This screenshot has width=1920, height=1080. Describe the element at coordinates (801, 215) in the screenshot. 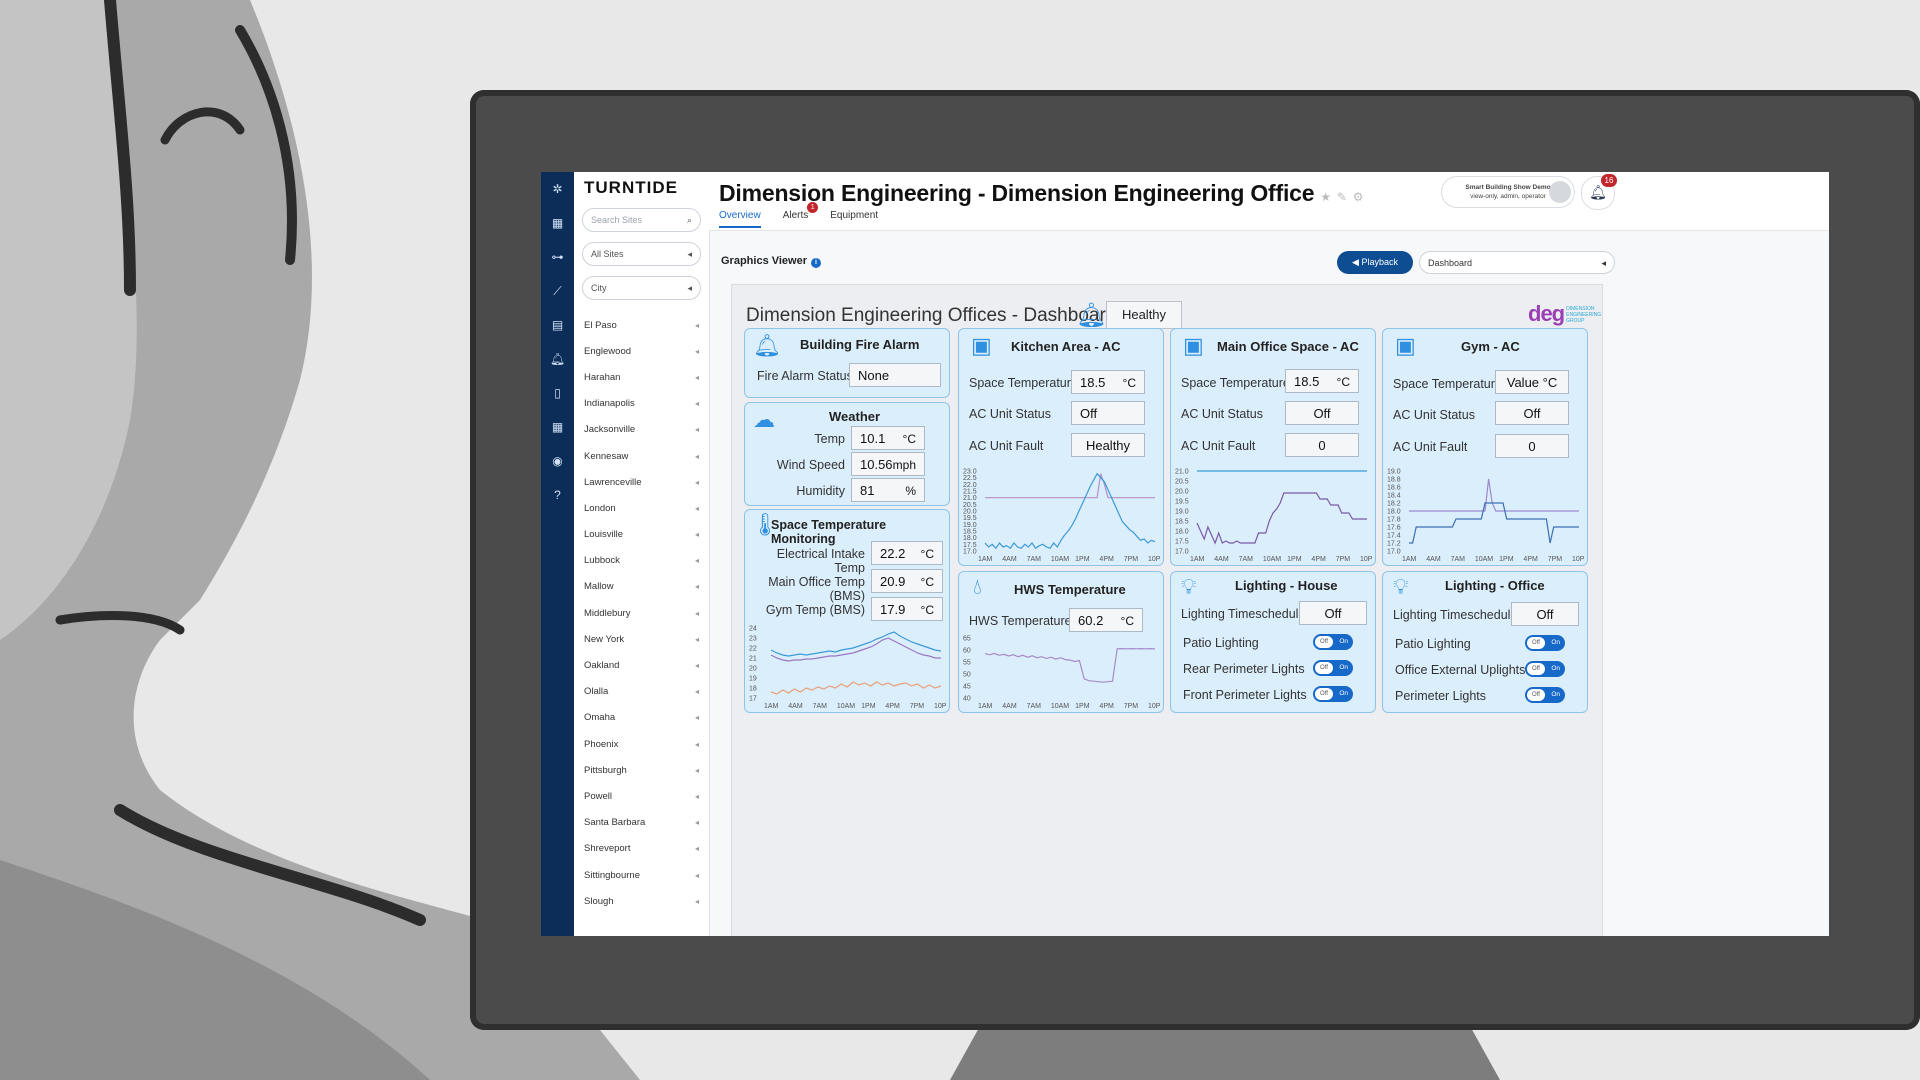

I see `tab-alerts: Alerts 1` at that location.